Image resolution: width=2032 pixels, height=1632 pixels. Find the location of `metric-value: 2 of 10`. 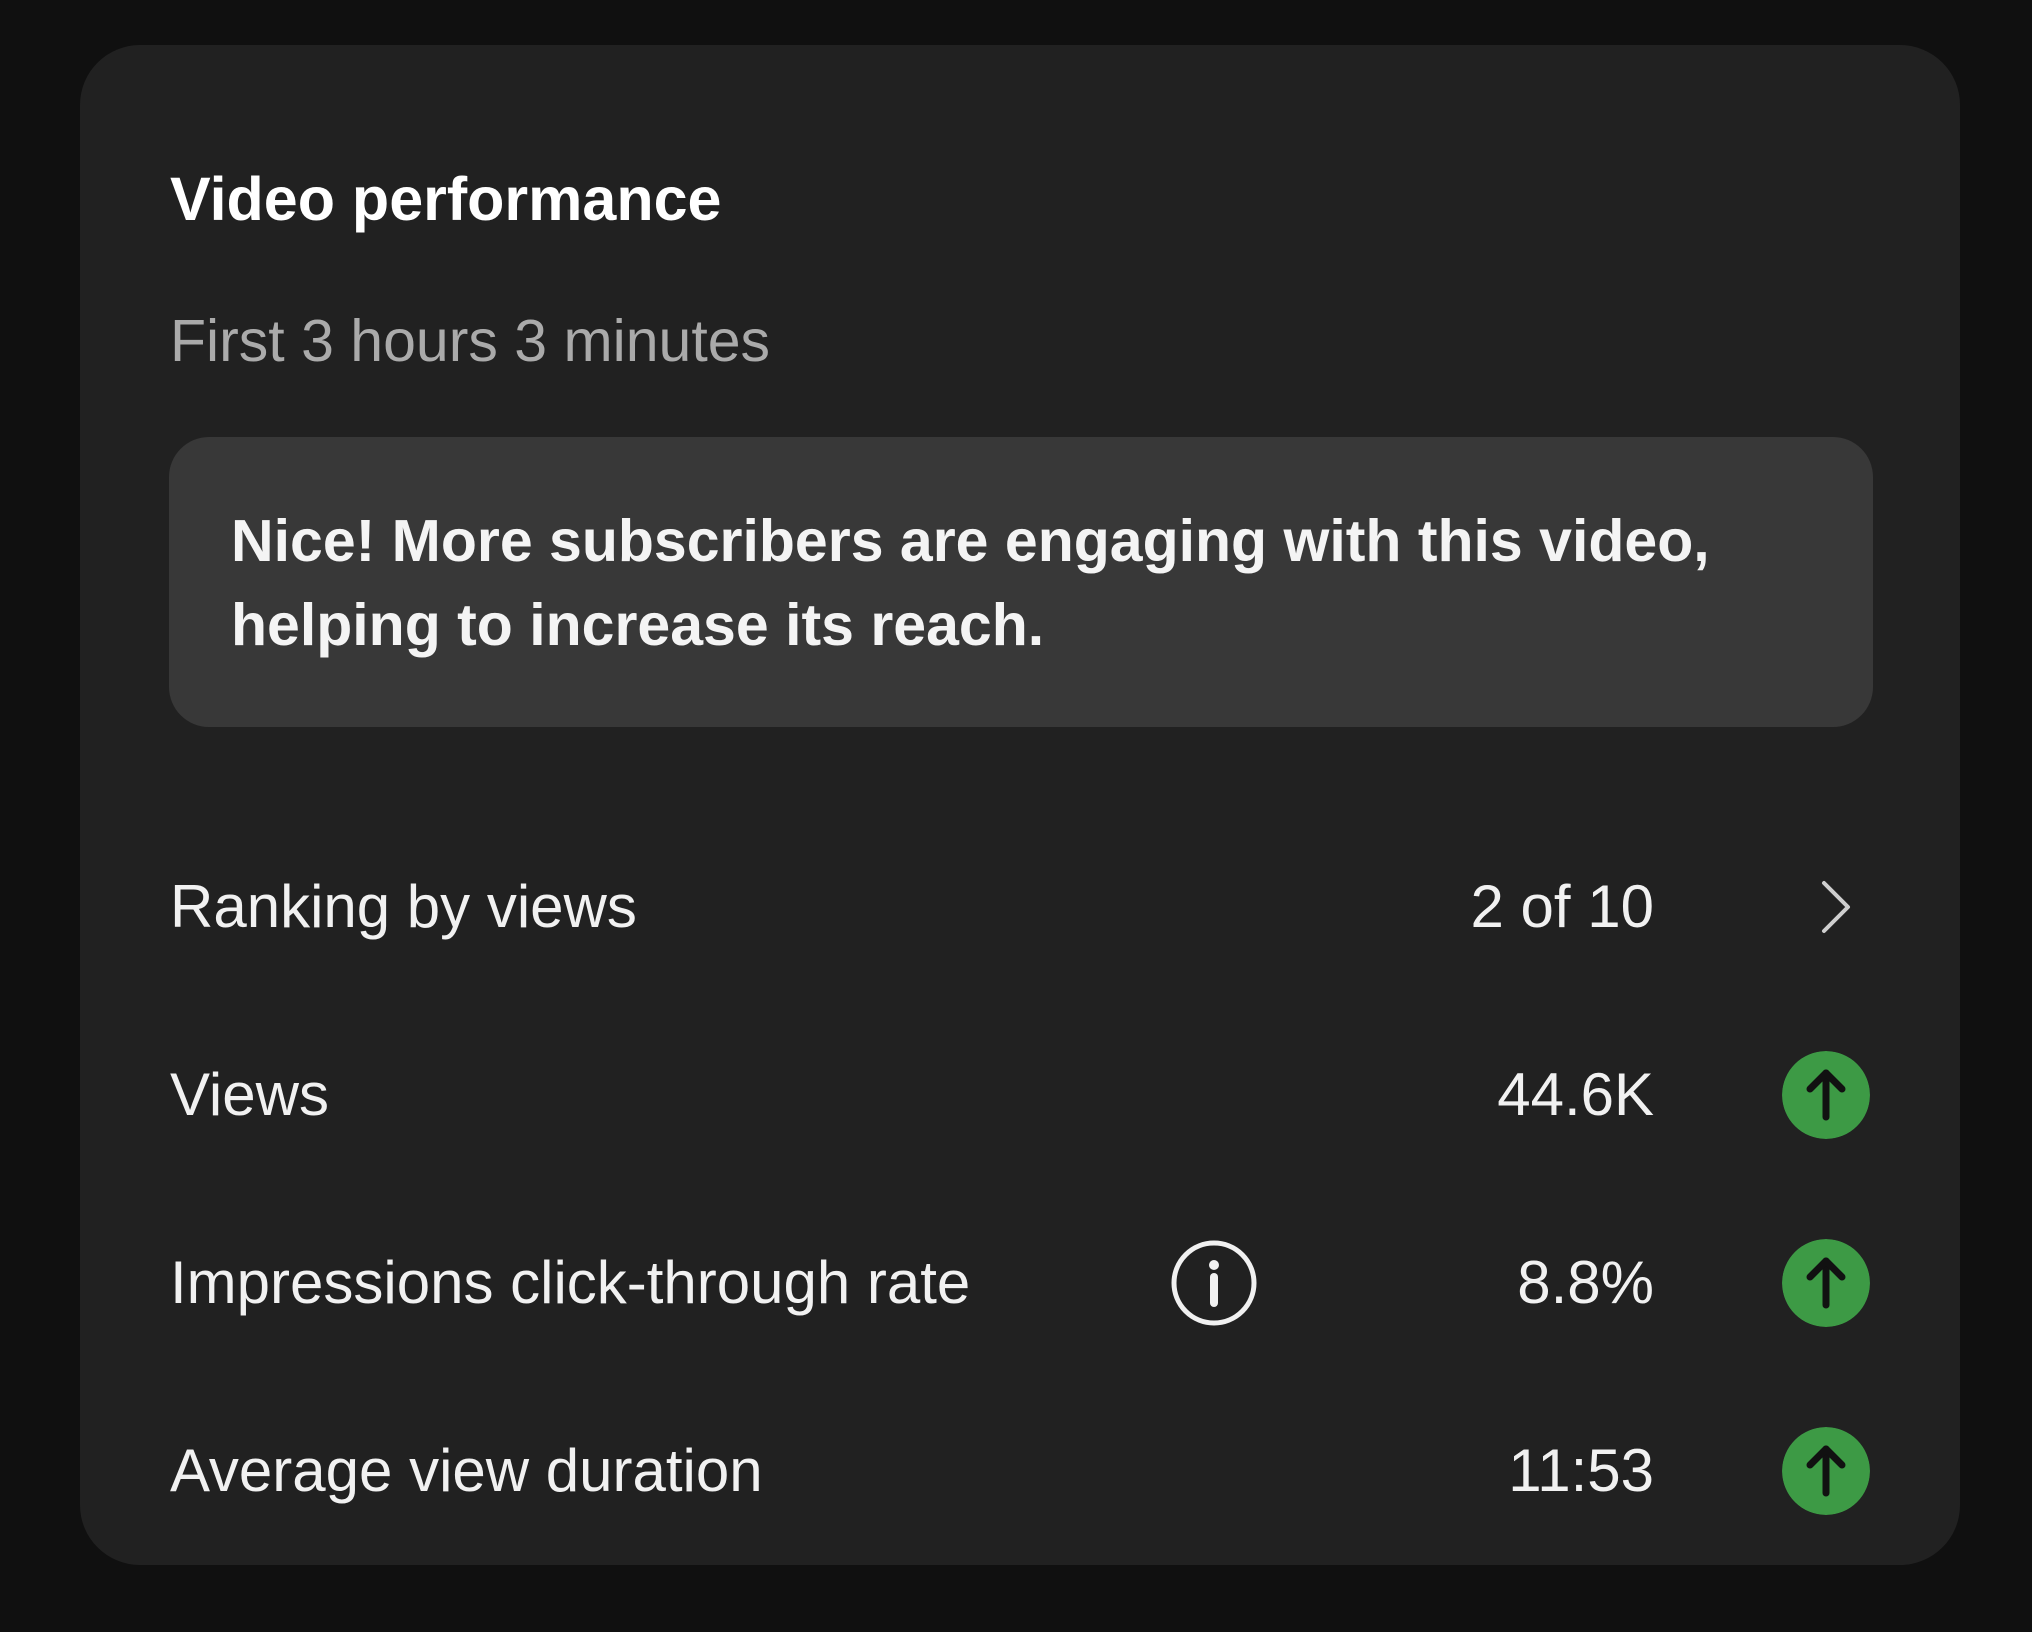

metric-value: 2 of 10 is located at coordinates (1562, 906).